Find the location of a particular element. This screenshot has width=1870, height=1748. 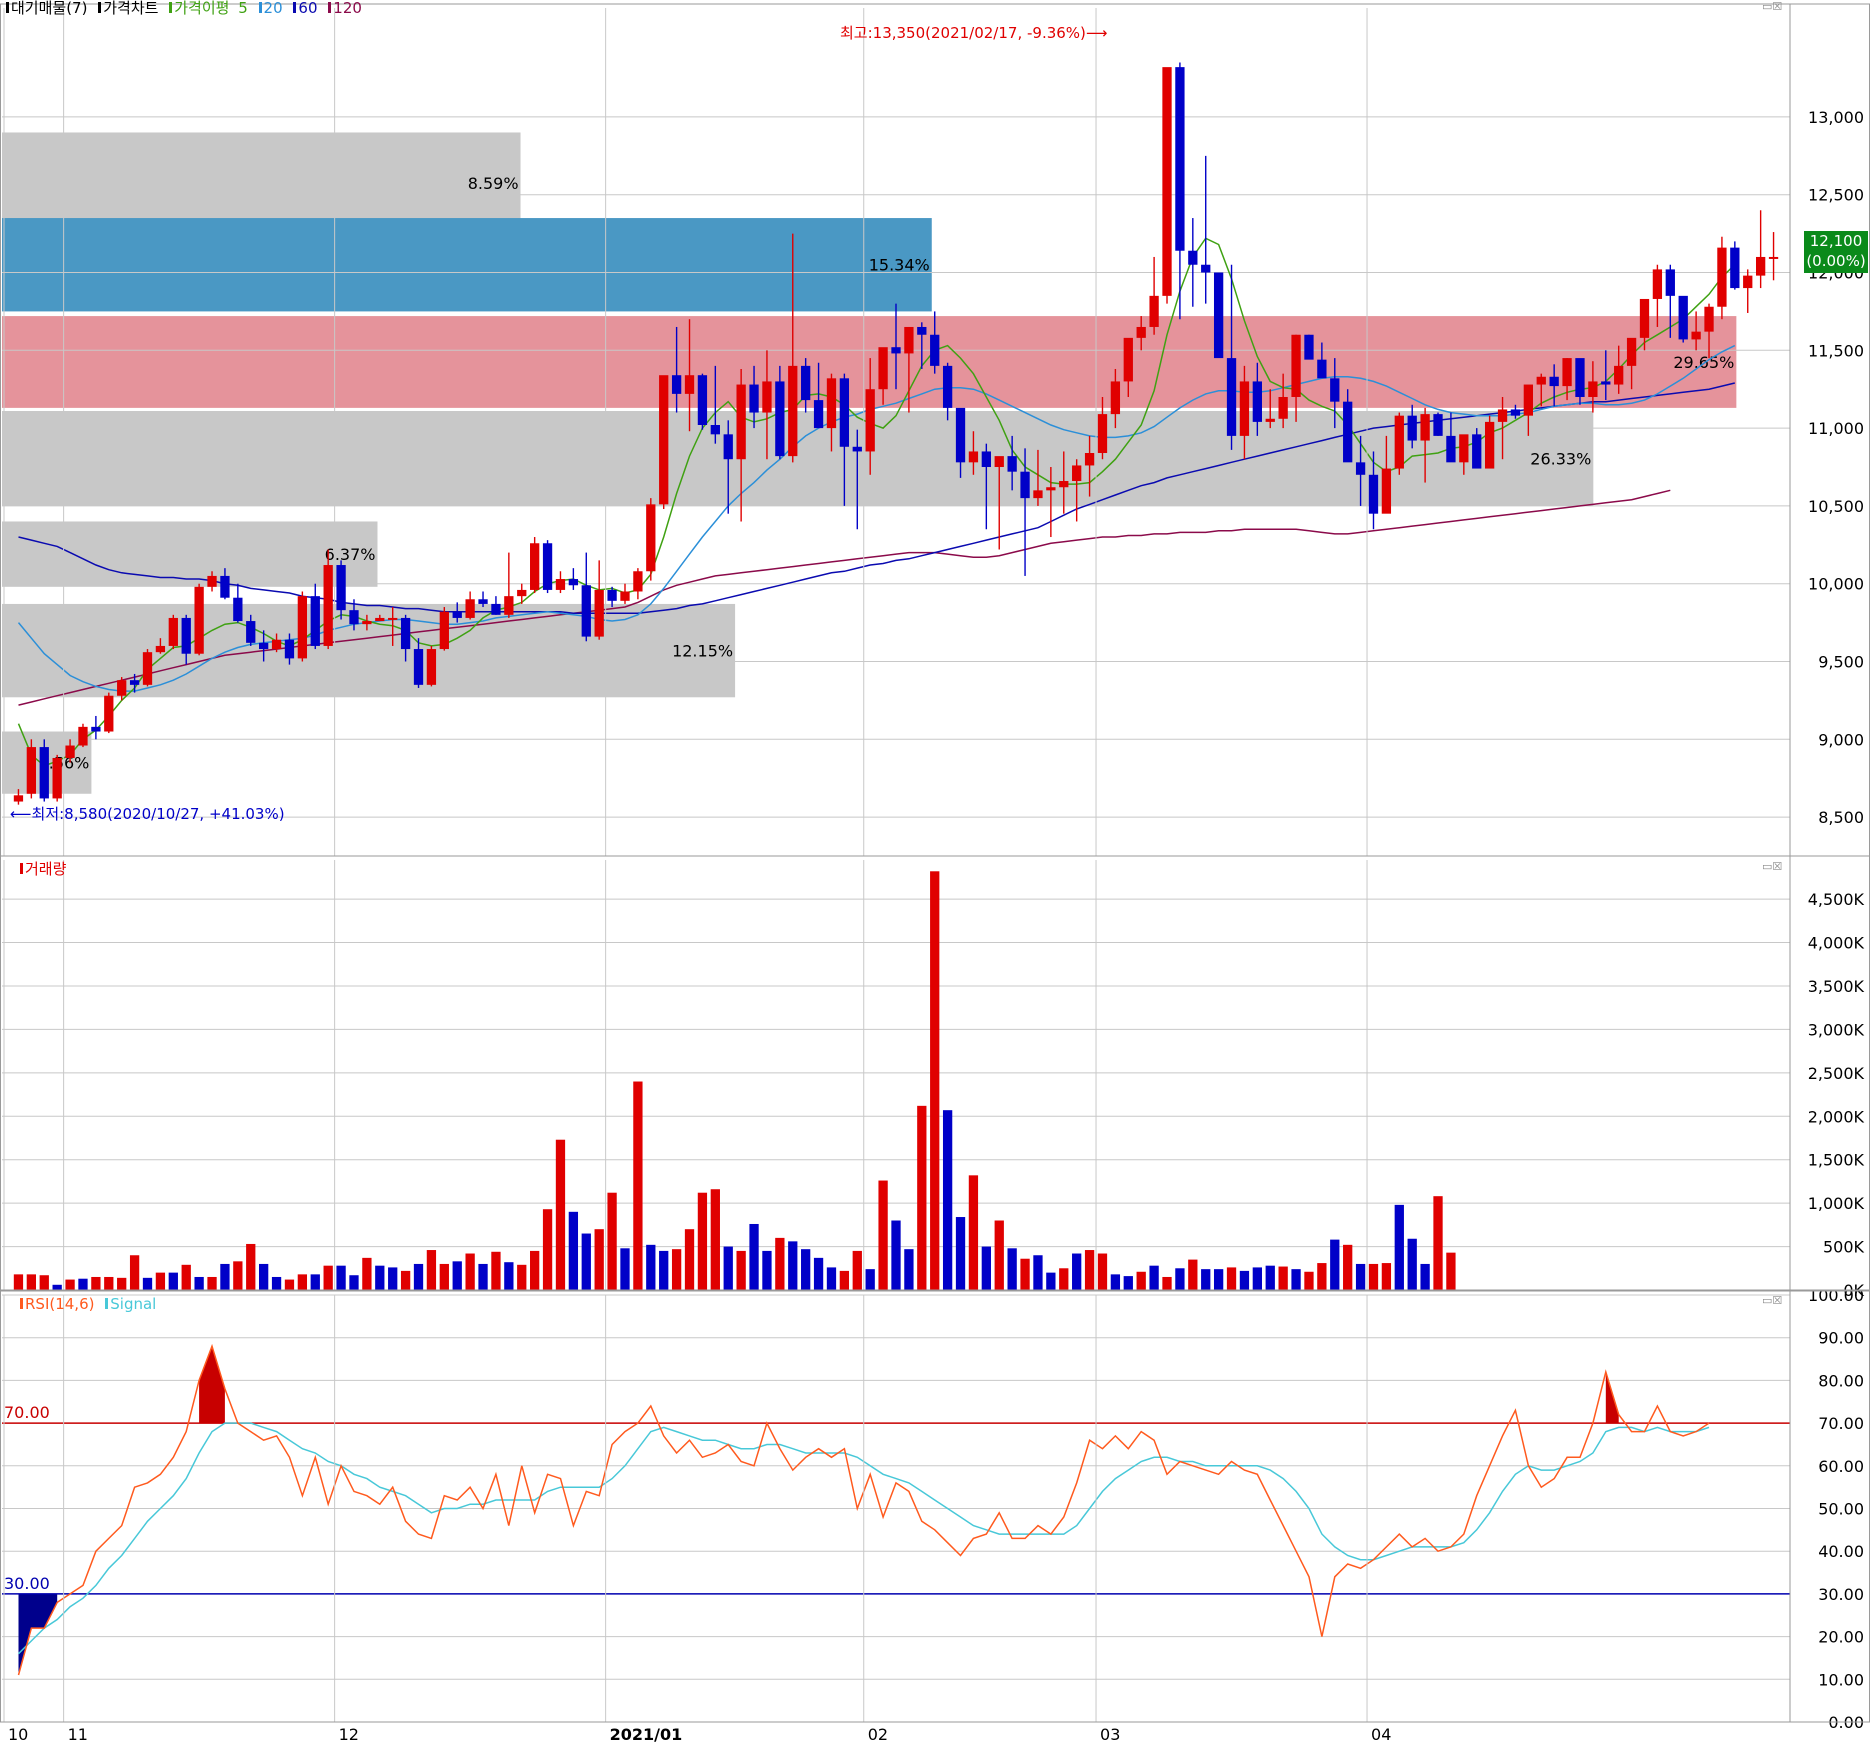

legend-ma20: 20 is located at coordinates (273, 8).